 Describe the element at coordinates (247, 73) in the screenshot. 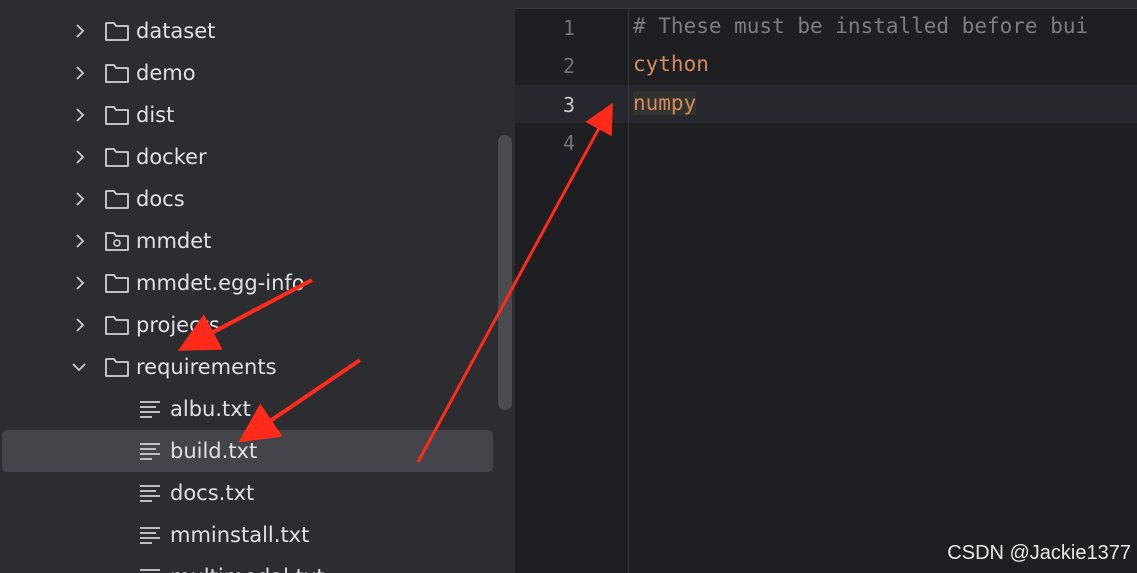

I see `tree-item-demo: demo` at that location.